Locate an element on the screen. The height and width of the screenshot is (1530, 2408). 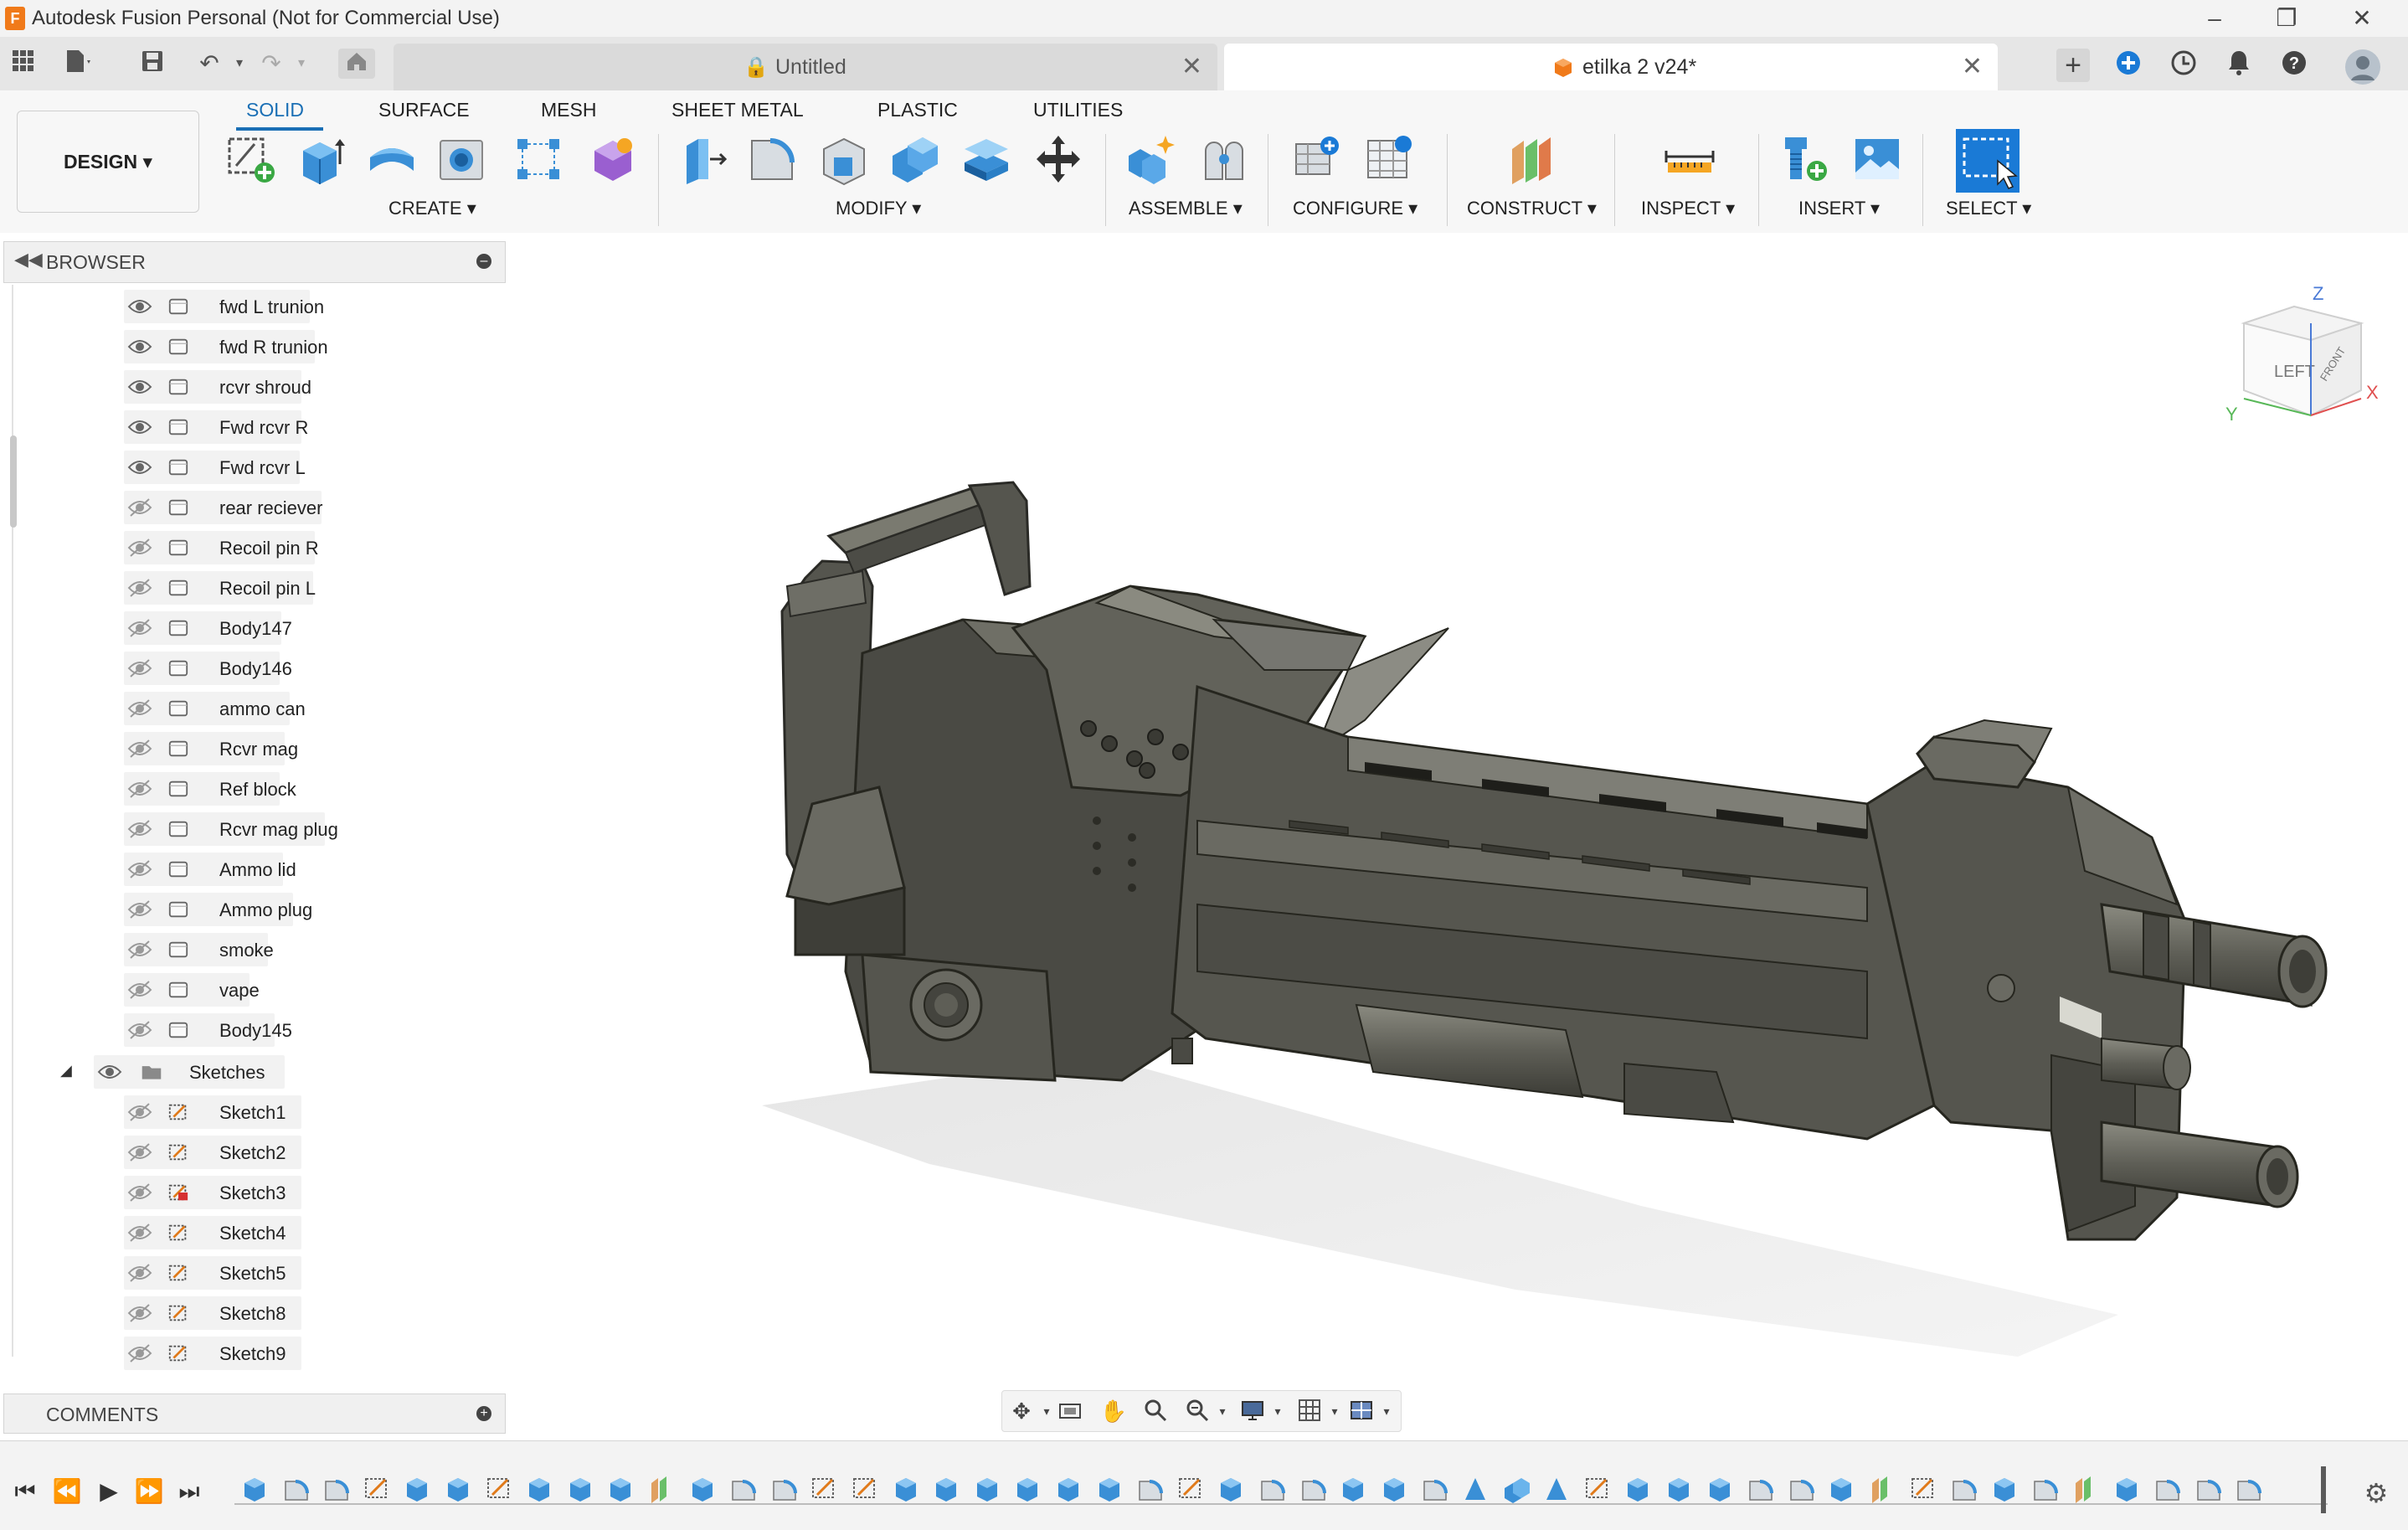
combine-icon is located at coordinates (914, 159).